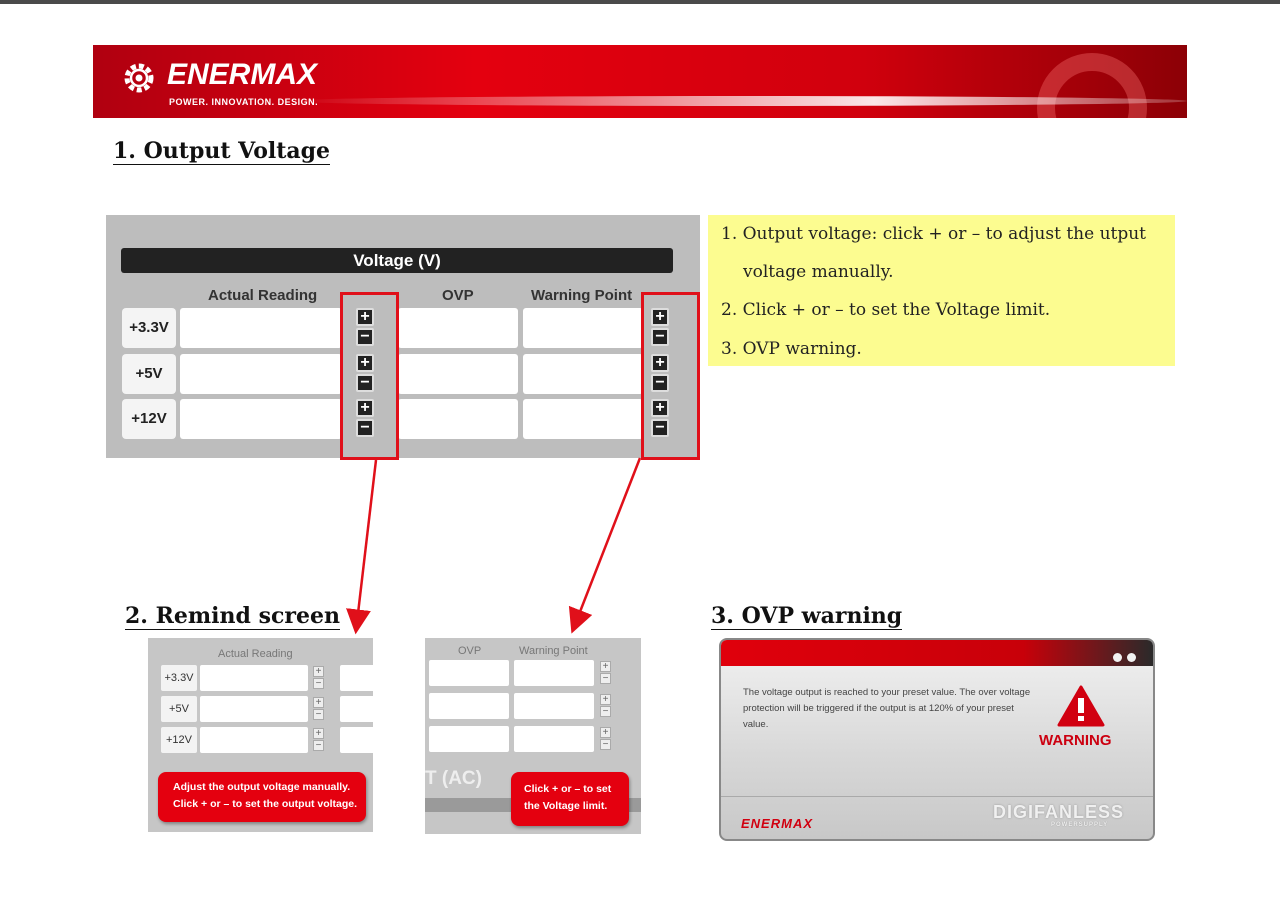 The width and height of the screenshot is (1280, 904). What do you see at coordinates (397, 260) in the screenshot?
I see `voltage-title-bar: Voltage (V)` at bounding box center [397, 260].